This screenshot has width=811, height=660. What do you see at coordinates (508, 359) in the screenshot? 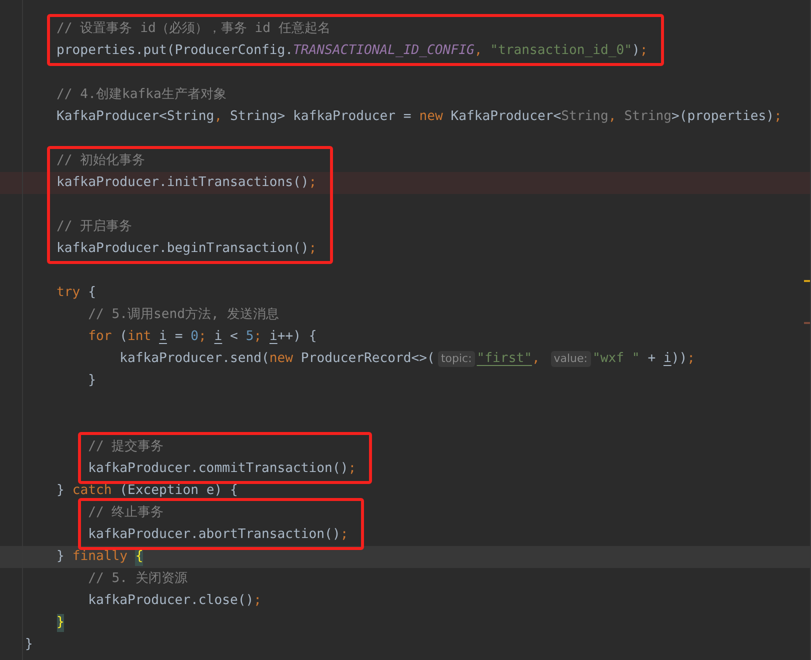
I see `code-text: "first",` at bounding box center [508, 359].